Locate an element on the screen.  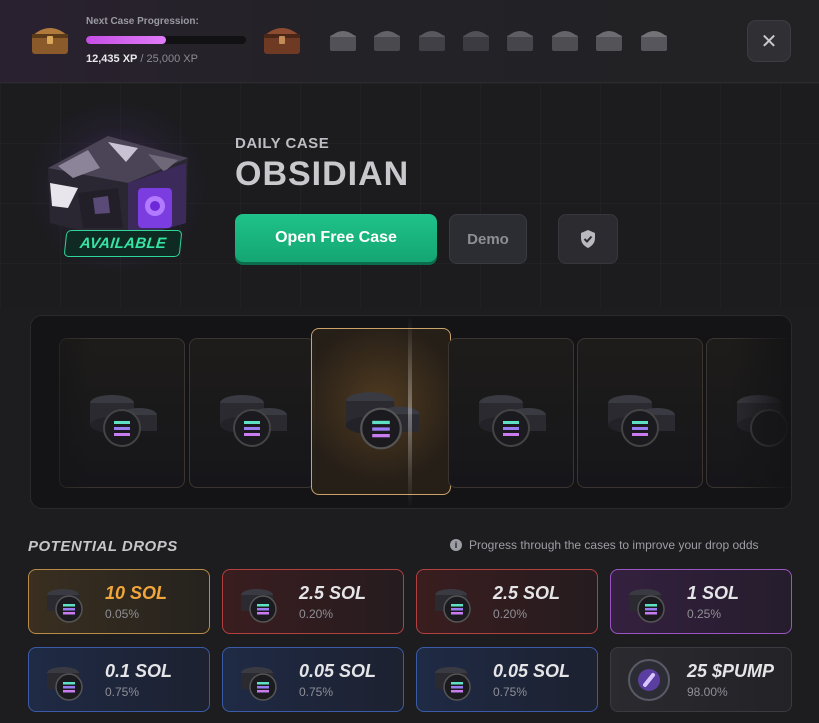
case-subtitle: DAILY CASE is located at coordinates (282, 143).